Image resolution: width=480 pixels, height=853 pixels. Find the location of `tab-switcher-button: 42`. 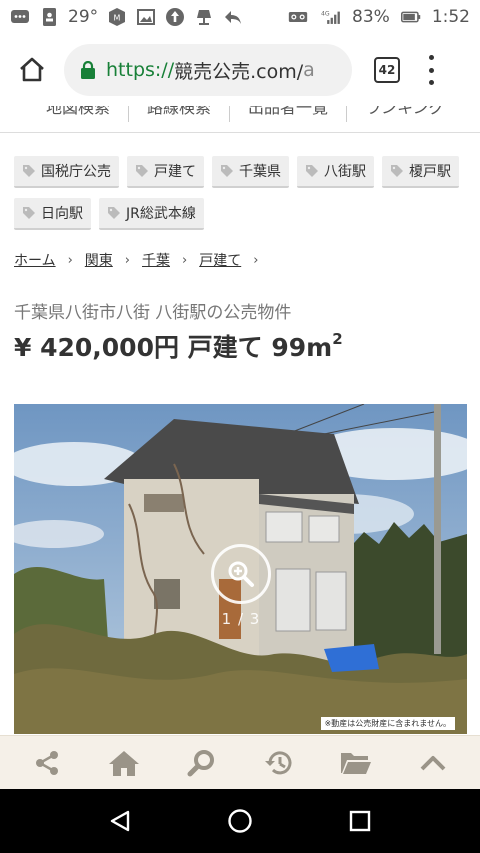

tab-switcher-button: 42 is located at coordinates (387, 70).